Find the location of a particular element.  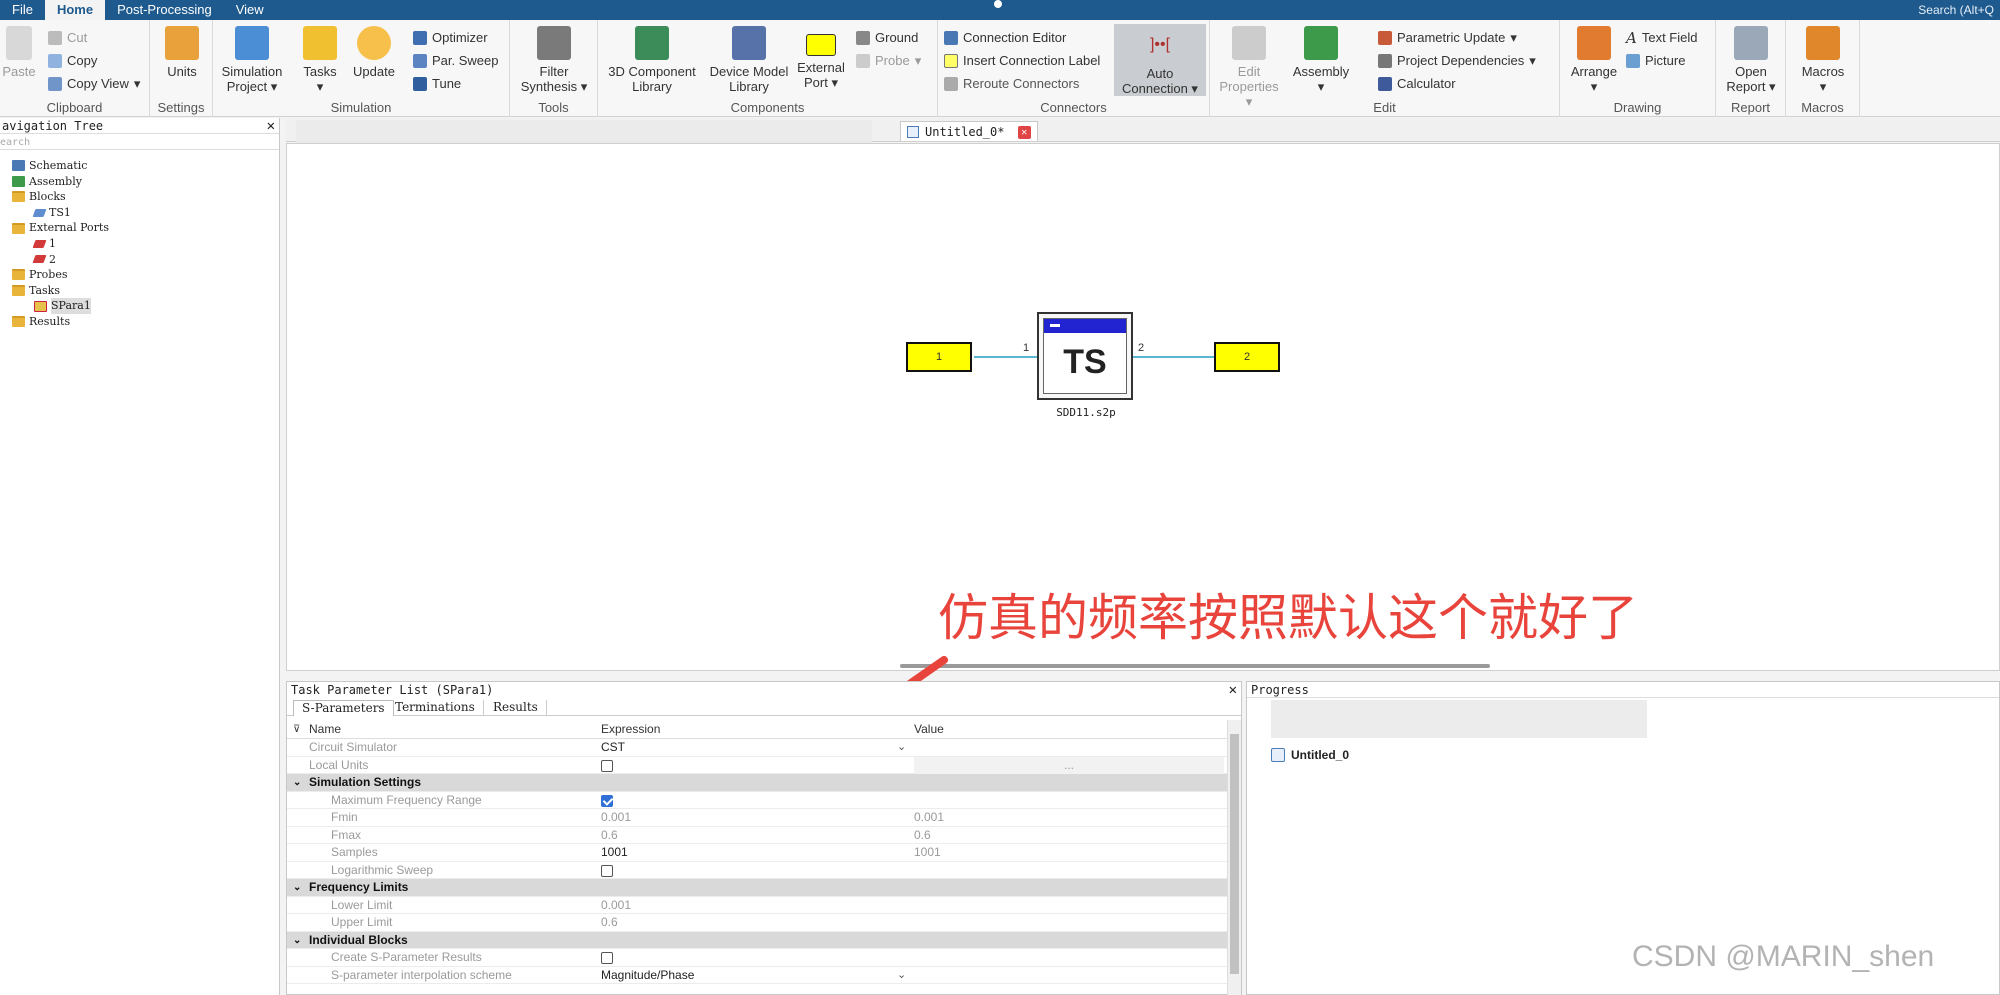

scrollbar-thumb is located at coordinates (1234, 854).